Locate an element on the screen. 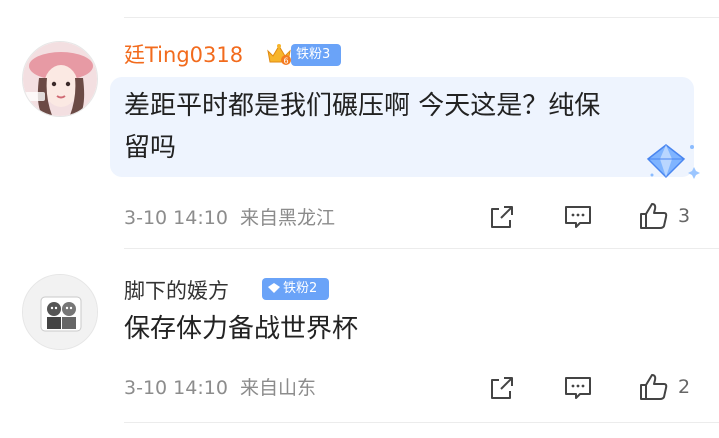  comment-meta: 3-10 14:10 来自山东 is located at coordinates (220, 388).